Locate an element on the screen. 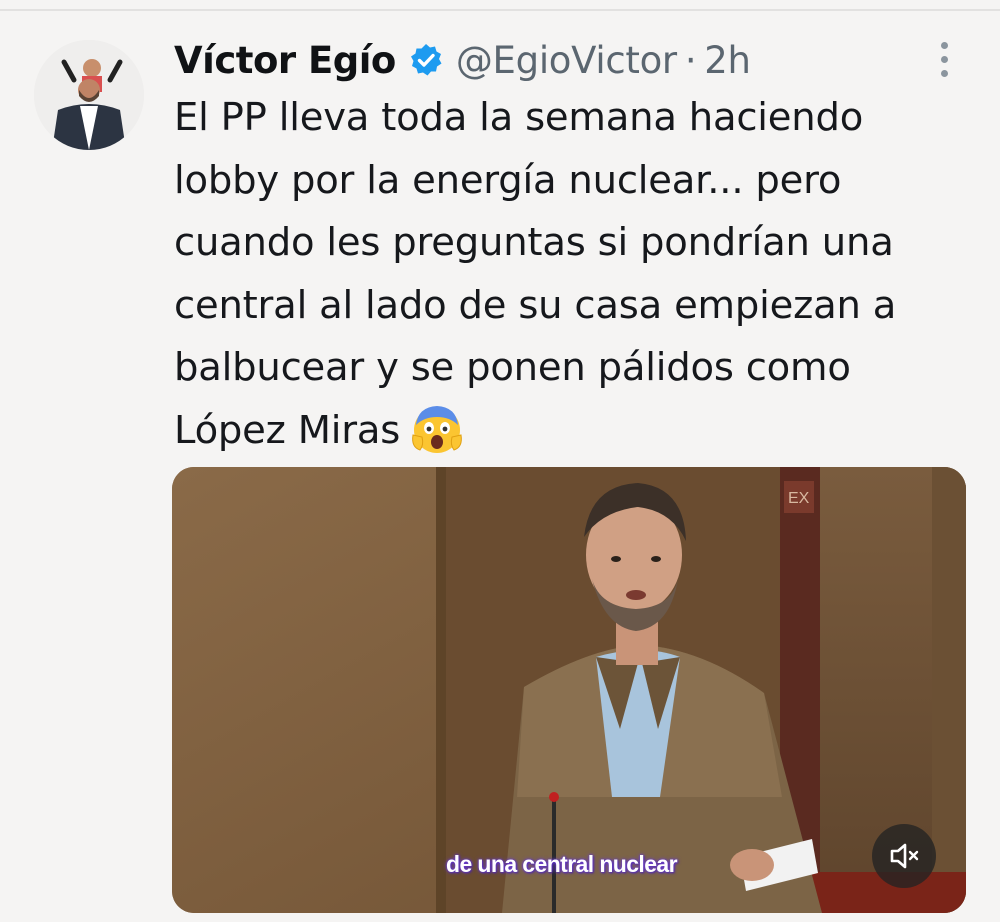  video-caption: de una central nuclear is located at coordinates (562, 864).